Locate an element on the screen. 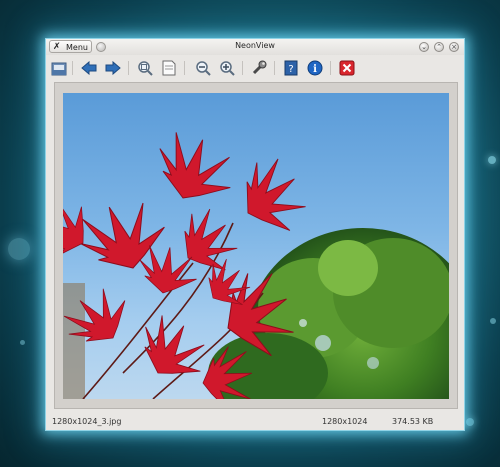  help-book-icon: ? is located at coordinates (291, 68).